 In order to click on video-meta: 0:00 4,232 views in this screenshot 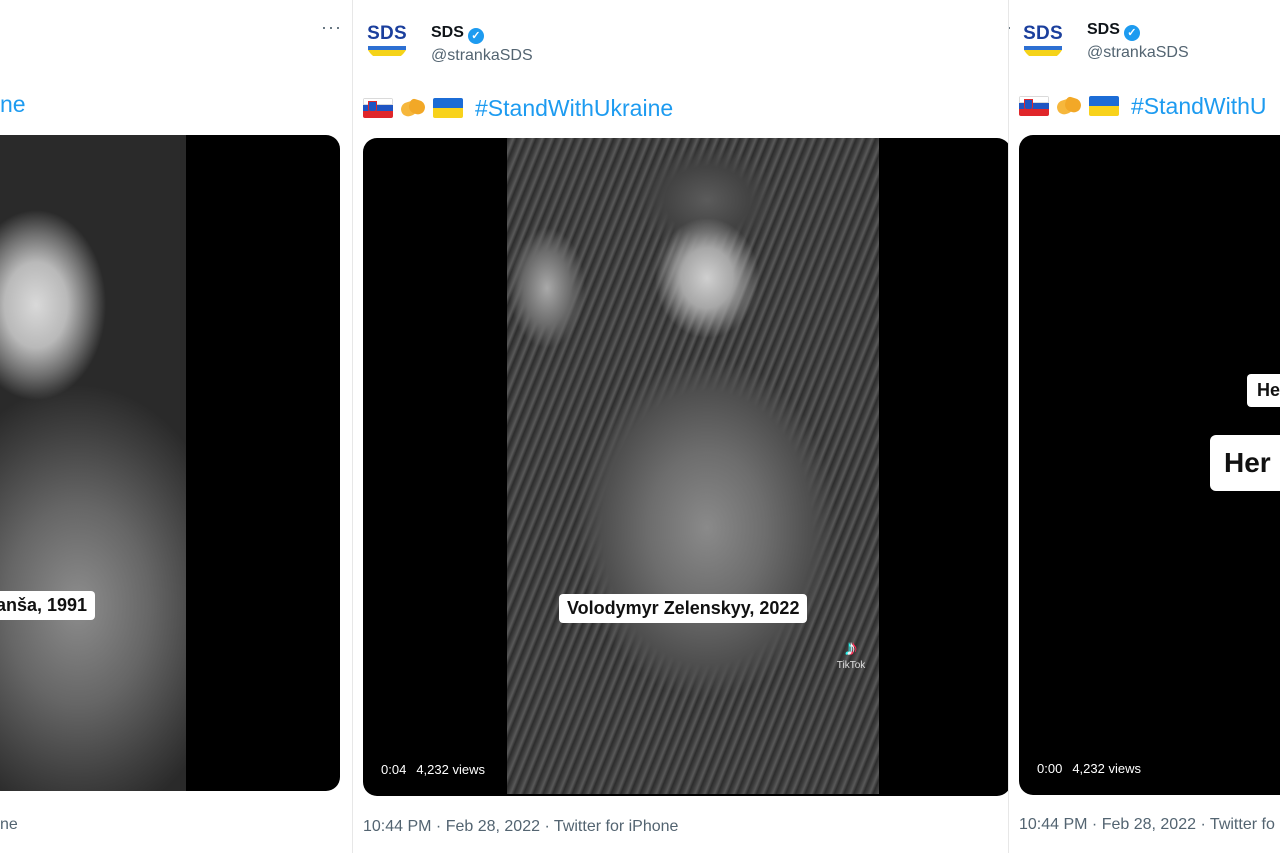, I will do `click(1089, 768)`.